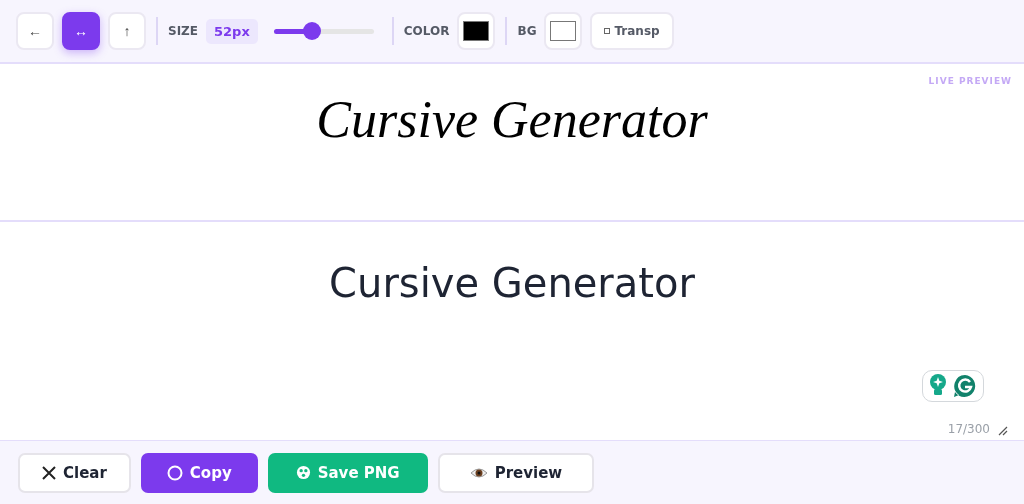 This screenshot has height=504, width=1024. What do you see at coordinates (199, 472) in the screenshot?
I see `copy-button: Copy` at bounding box center [199, 472].